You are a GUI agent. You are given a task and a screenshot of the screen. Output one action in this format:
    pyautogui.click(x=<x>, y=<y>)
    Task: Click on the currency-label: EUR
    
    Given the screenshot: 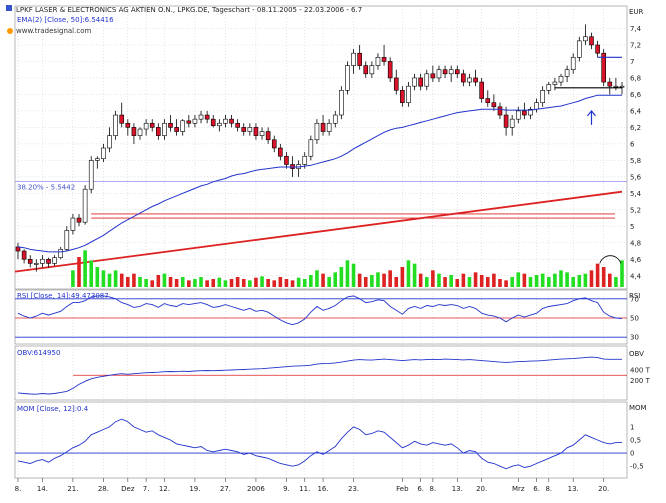 What is the action you would take?
    pyautogui.click(x=636, y=12)
    